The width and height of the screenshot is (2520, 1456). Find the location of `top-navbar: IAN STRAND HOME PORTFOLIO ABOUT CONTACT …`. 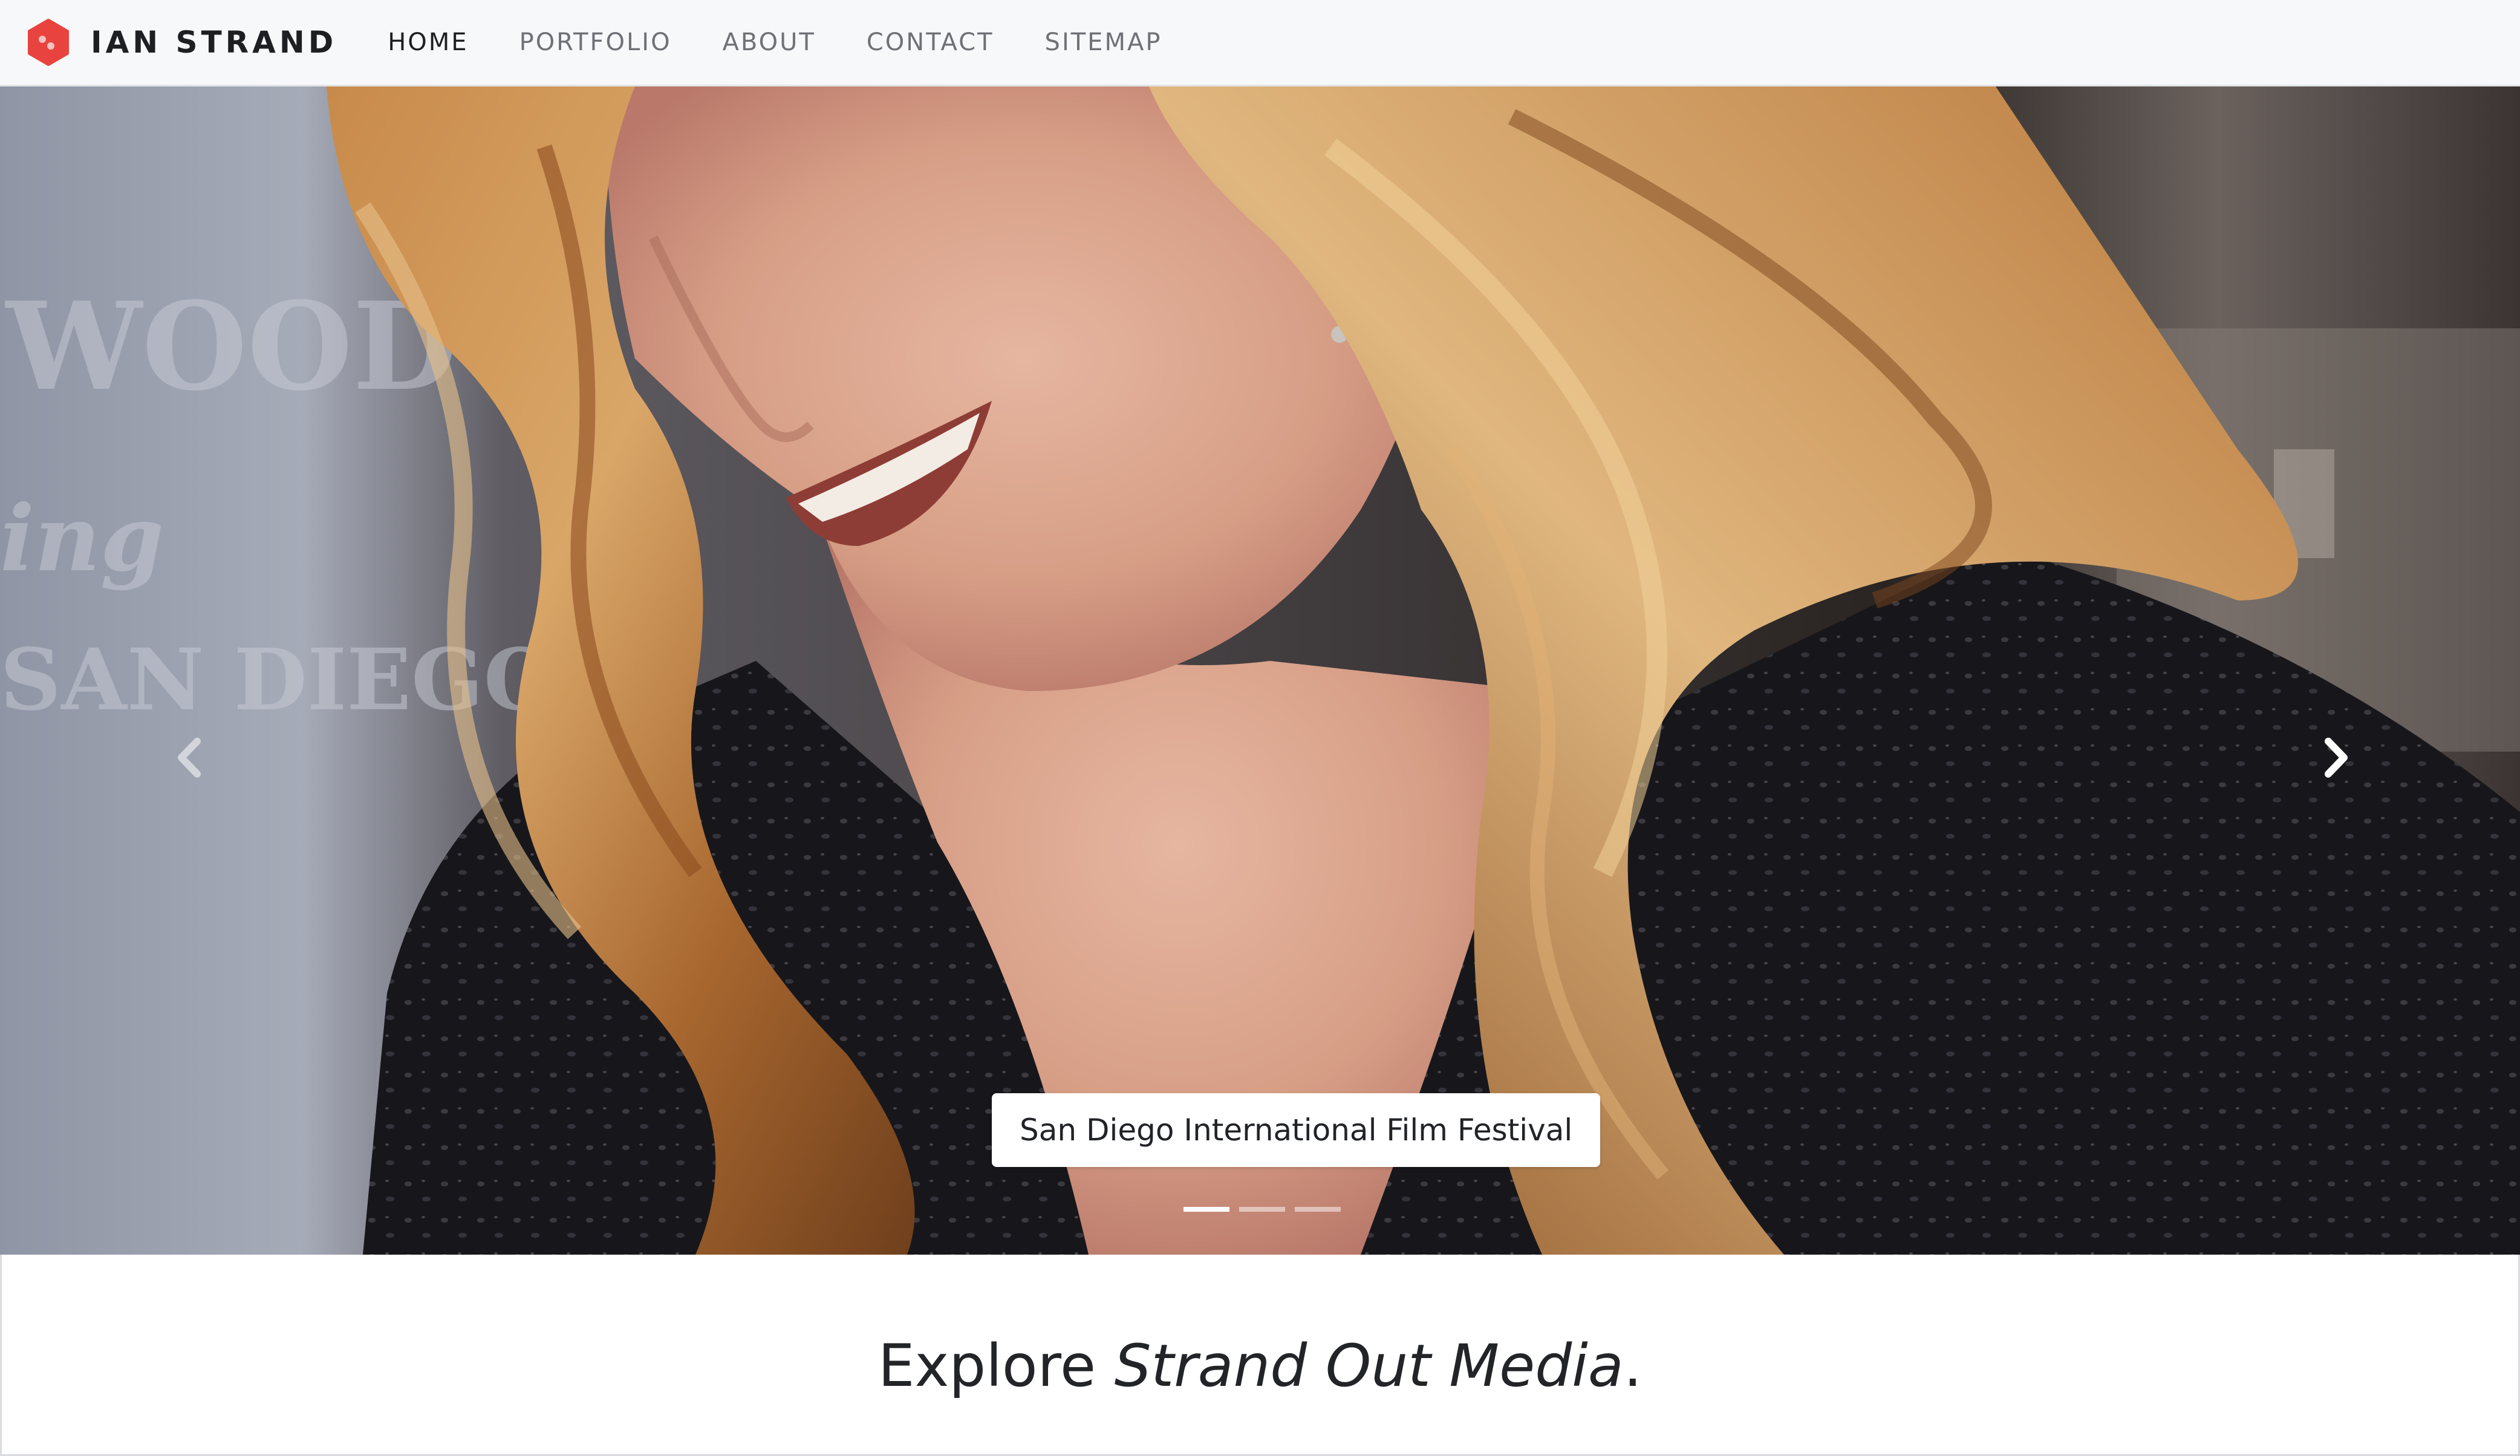

top-navbar: IAN STRAND HOME PORTFOLIO ABOUT CONTACT … is located at coordinates (1260, 43).